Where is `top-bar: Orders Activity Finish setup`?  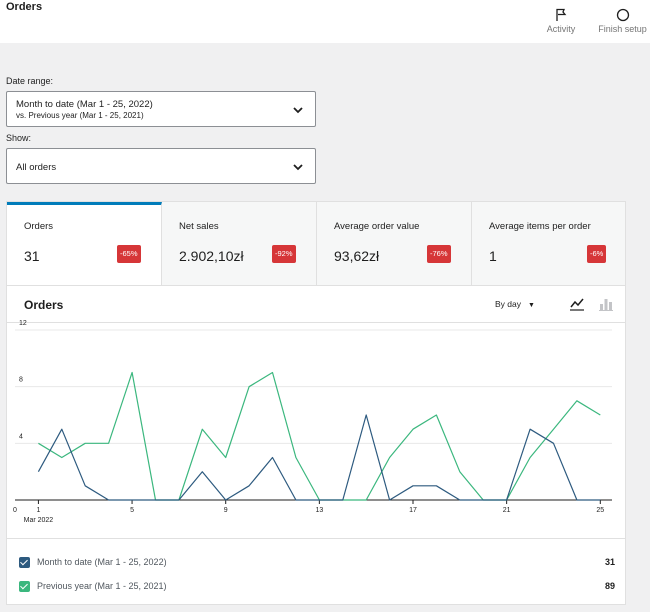 top-bar: Orders Activity Finish setup is located at coordinates (325, 21).